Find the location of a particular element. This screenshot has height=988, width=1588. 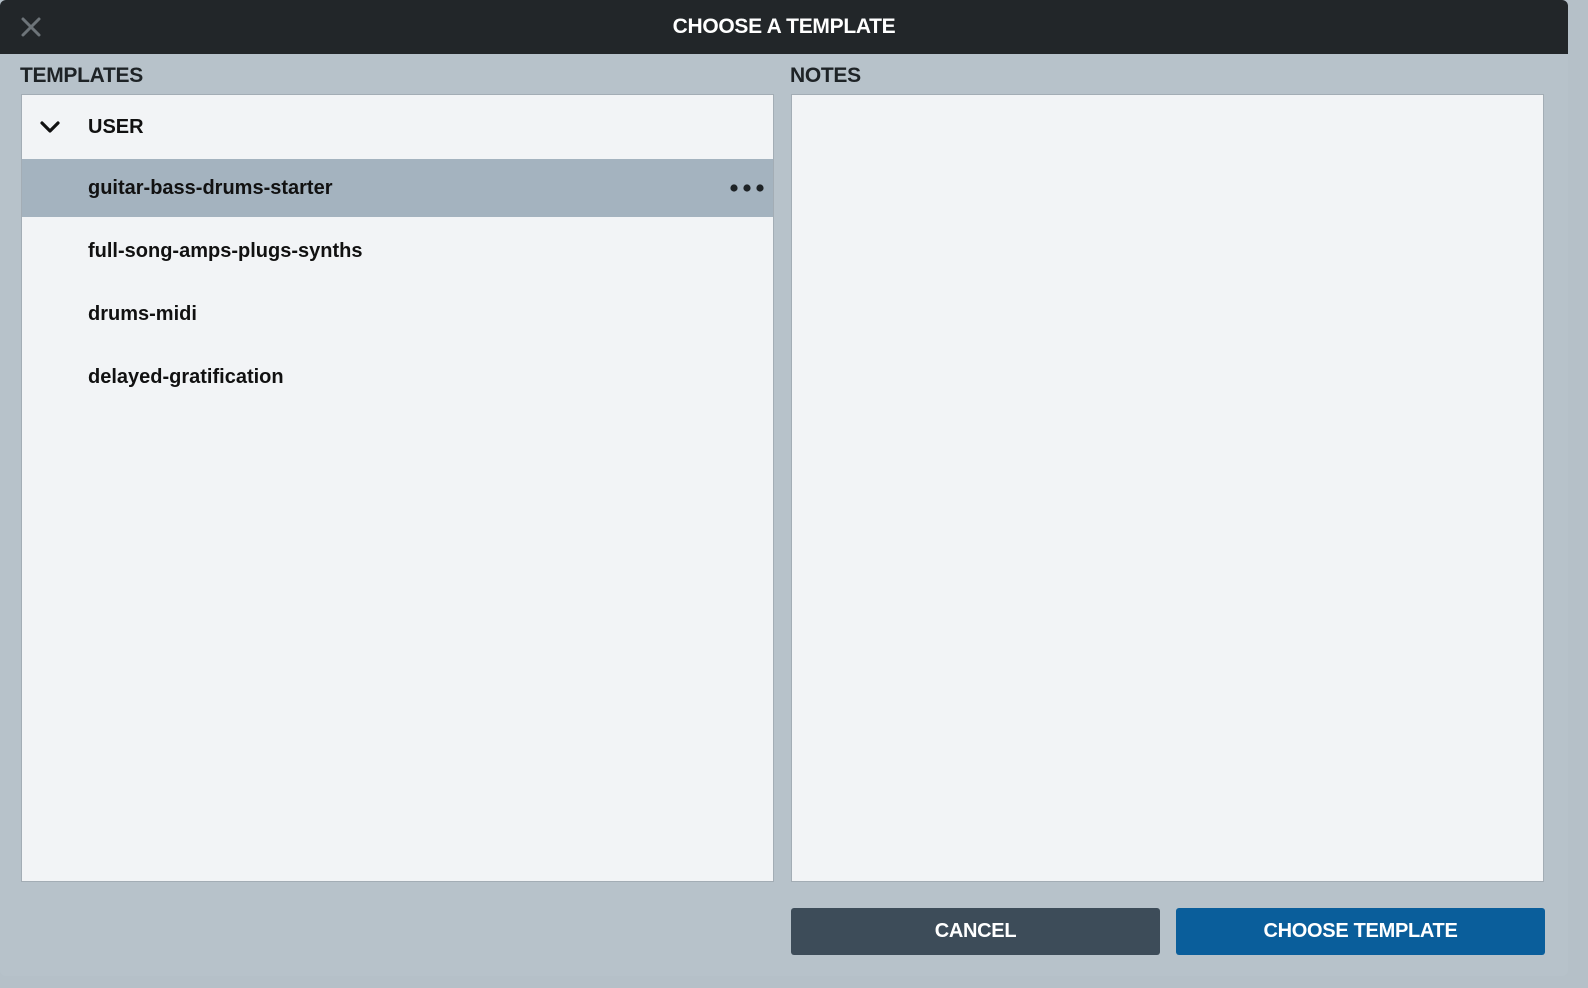

window-bottom-edge is located at coordinates (794, 982).